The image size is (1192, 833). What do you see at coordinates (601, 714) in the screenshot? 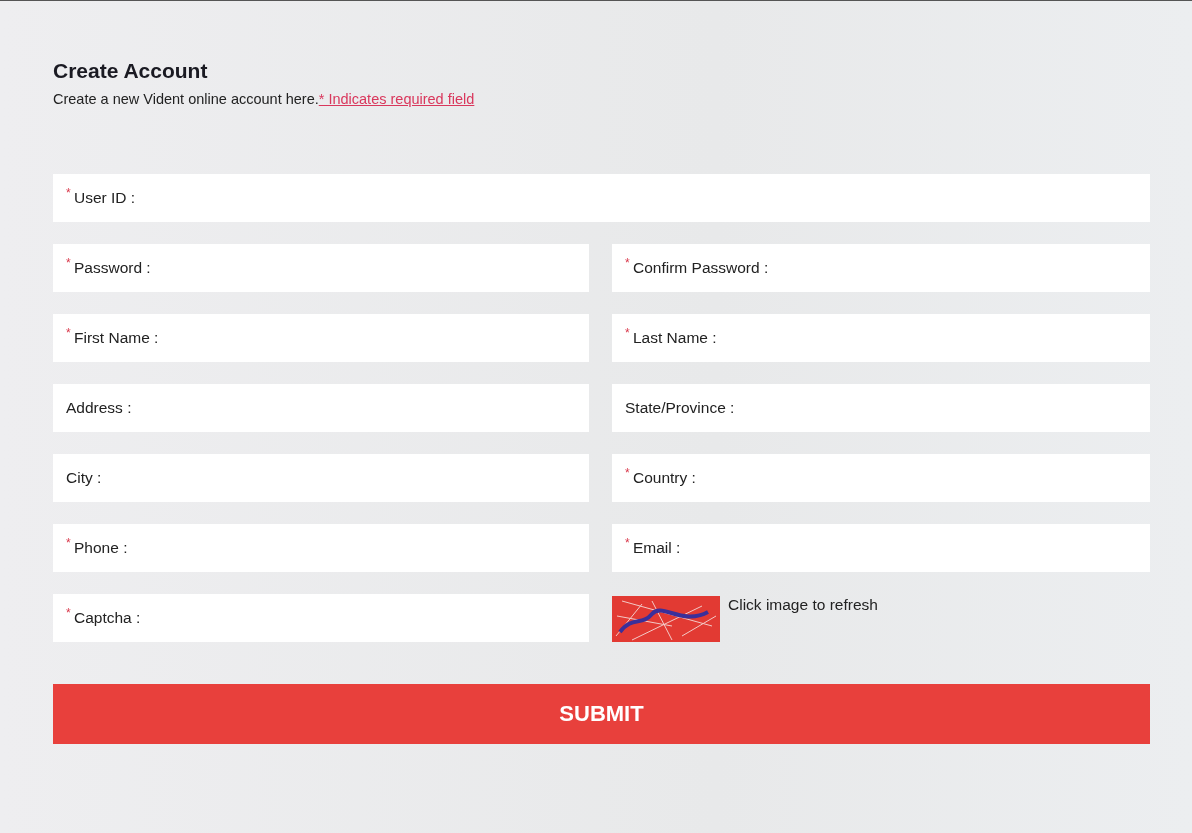
I see `submit-button: SUBMIT` at bounding box center [601, 714].